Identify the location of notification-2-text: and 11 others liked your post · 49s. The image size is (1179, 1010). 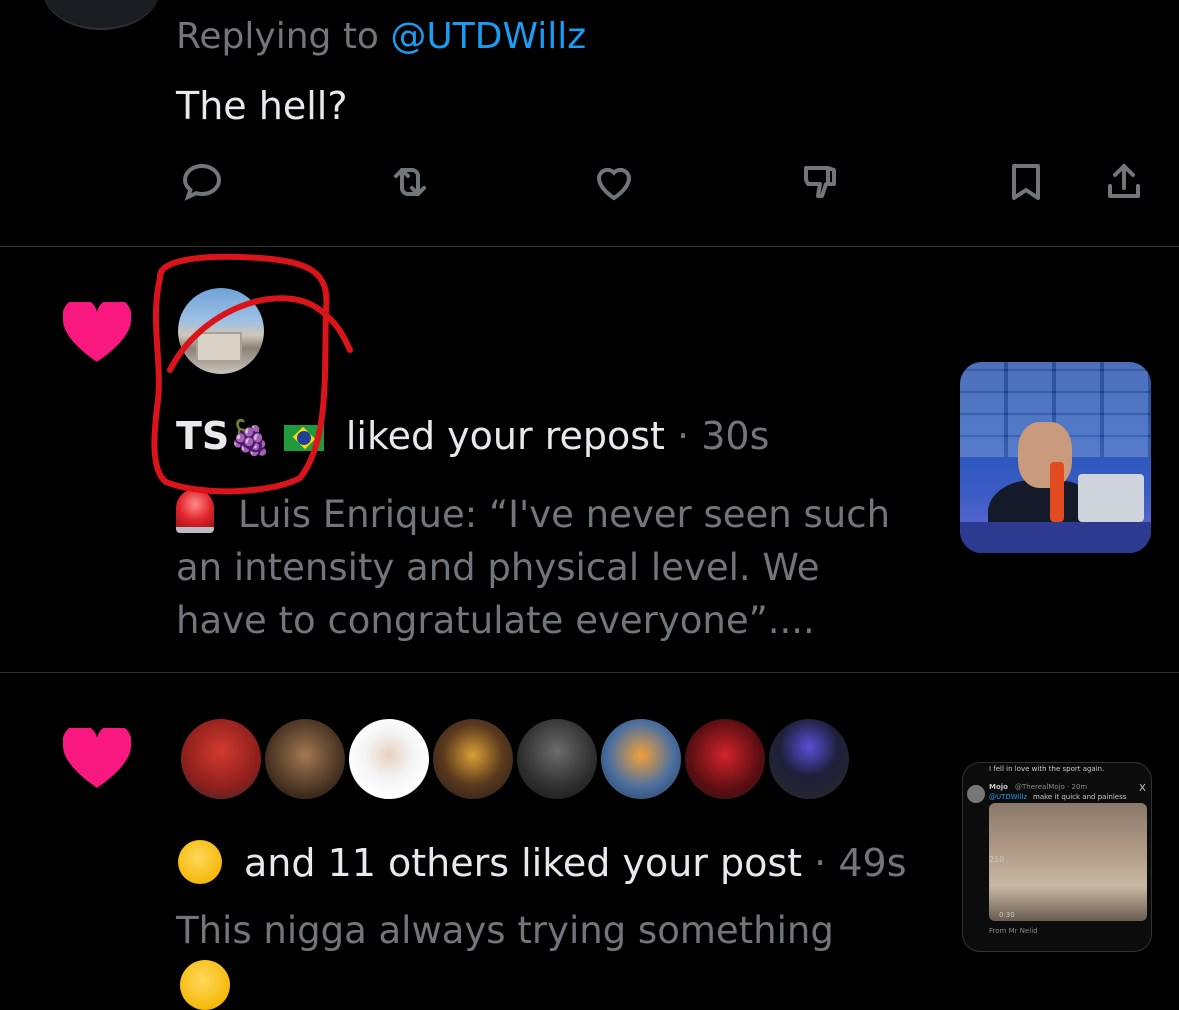
(542, 862).